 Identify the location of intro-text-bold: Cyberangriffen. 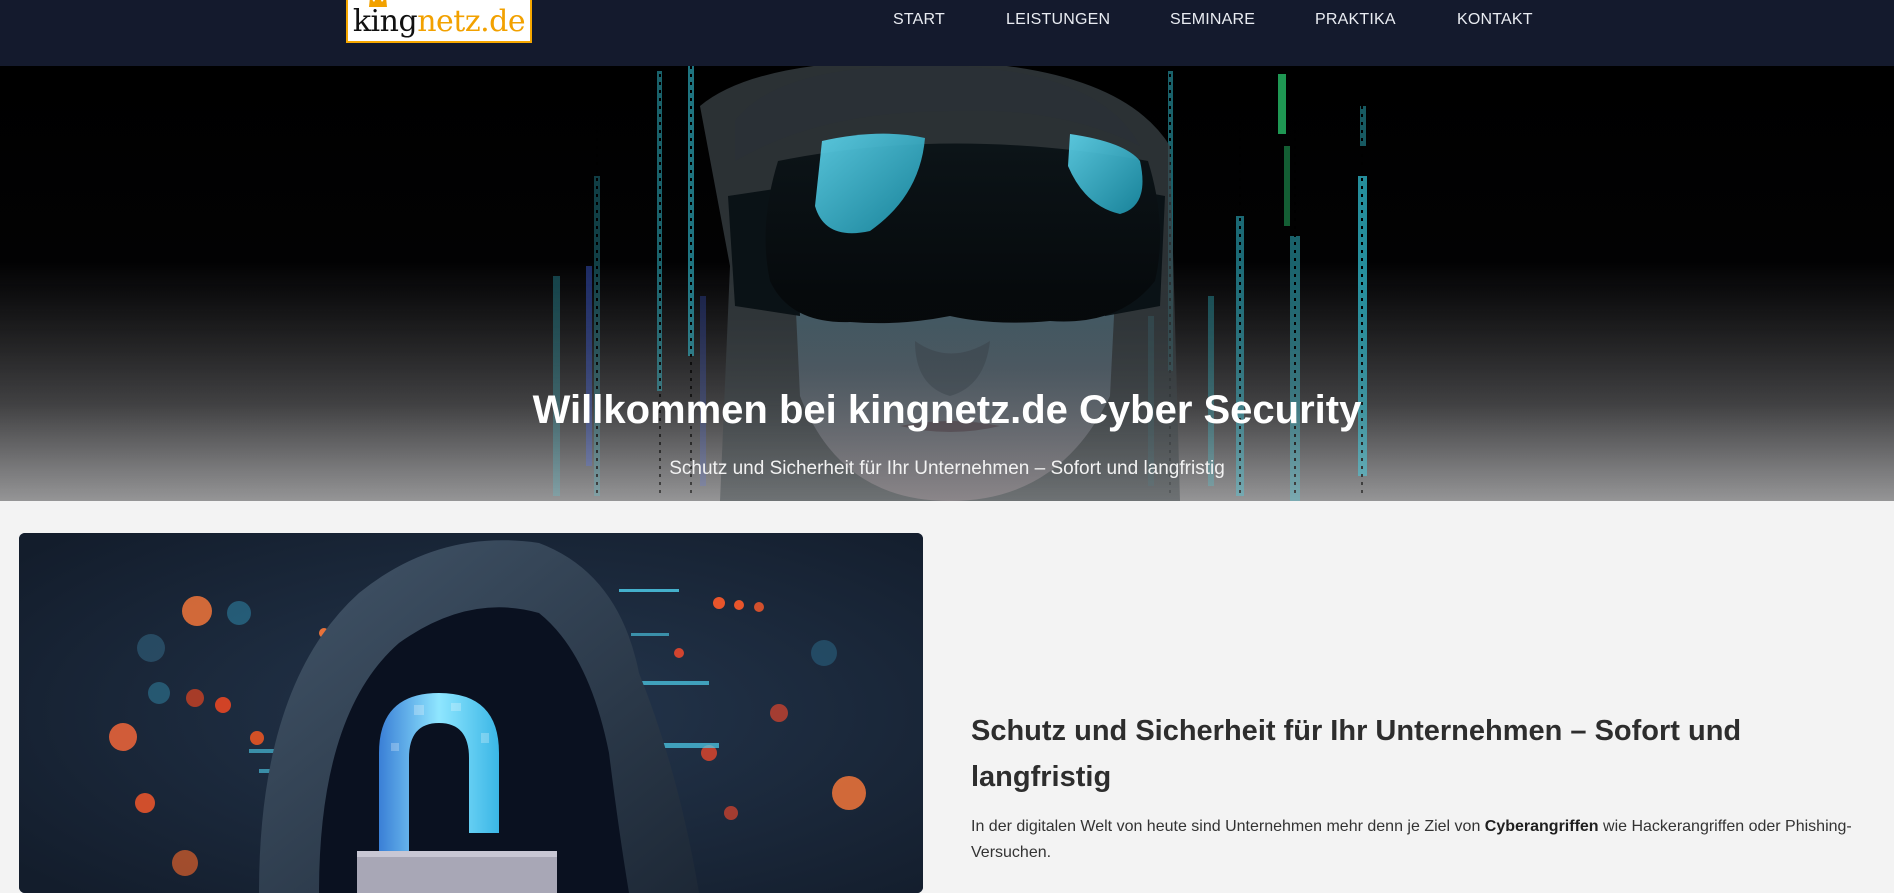
(1541, 826).